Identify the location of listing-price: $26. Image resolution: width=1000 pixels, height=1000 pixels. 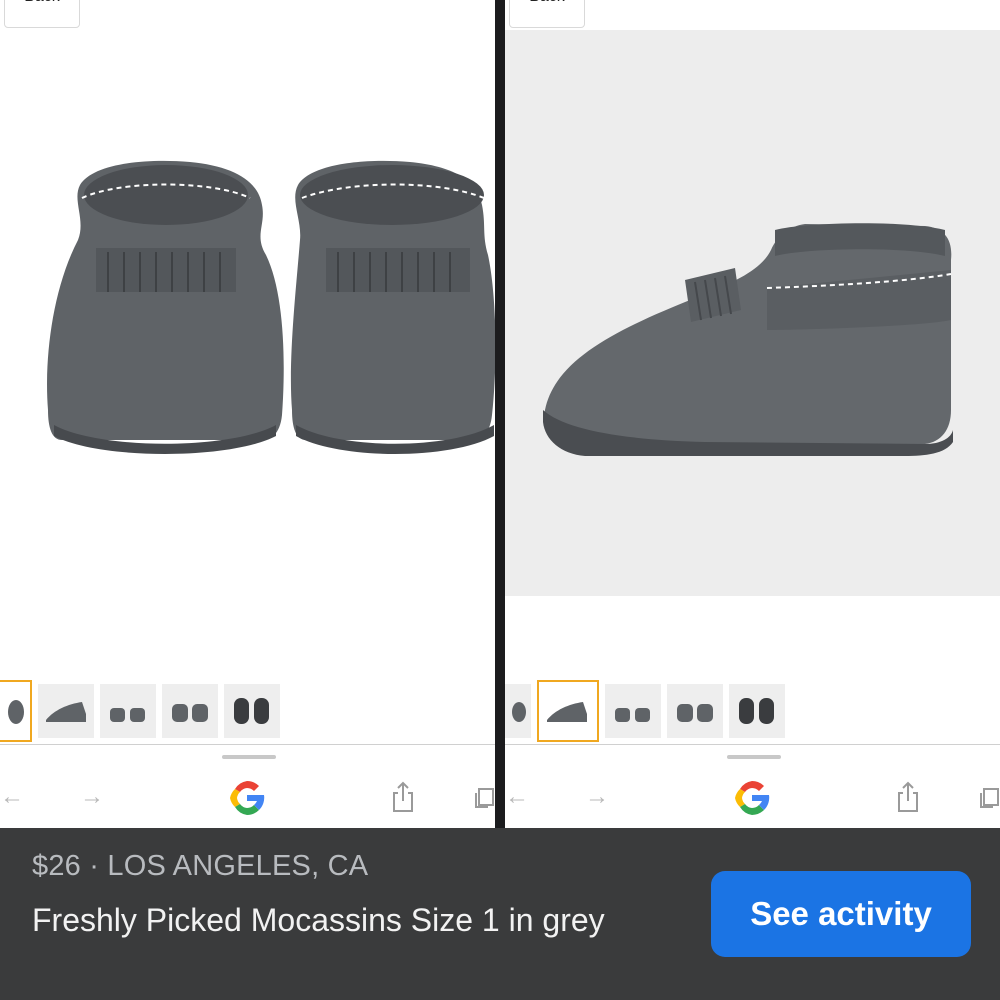
(56, 866).